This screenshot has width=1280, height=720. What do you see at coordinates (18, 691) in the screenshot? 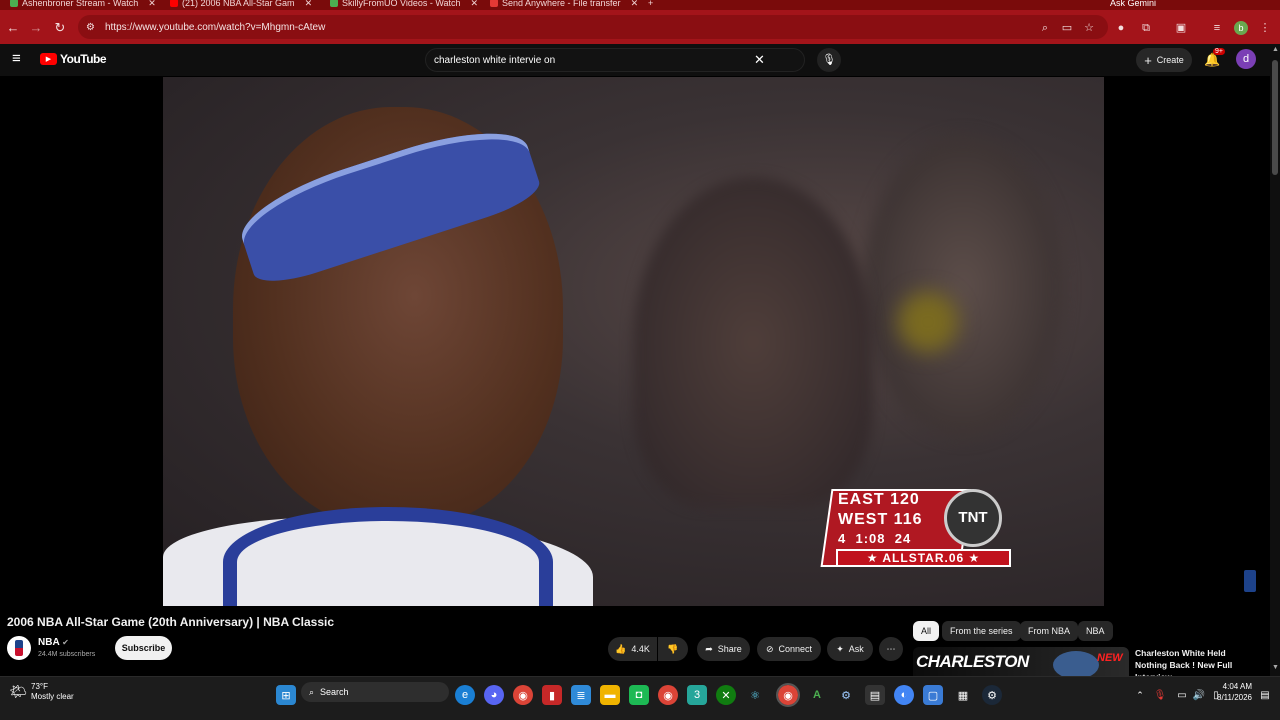
I see `weather-icon: 🌤` at bounding box center [18, 691].